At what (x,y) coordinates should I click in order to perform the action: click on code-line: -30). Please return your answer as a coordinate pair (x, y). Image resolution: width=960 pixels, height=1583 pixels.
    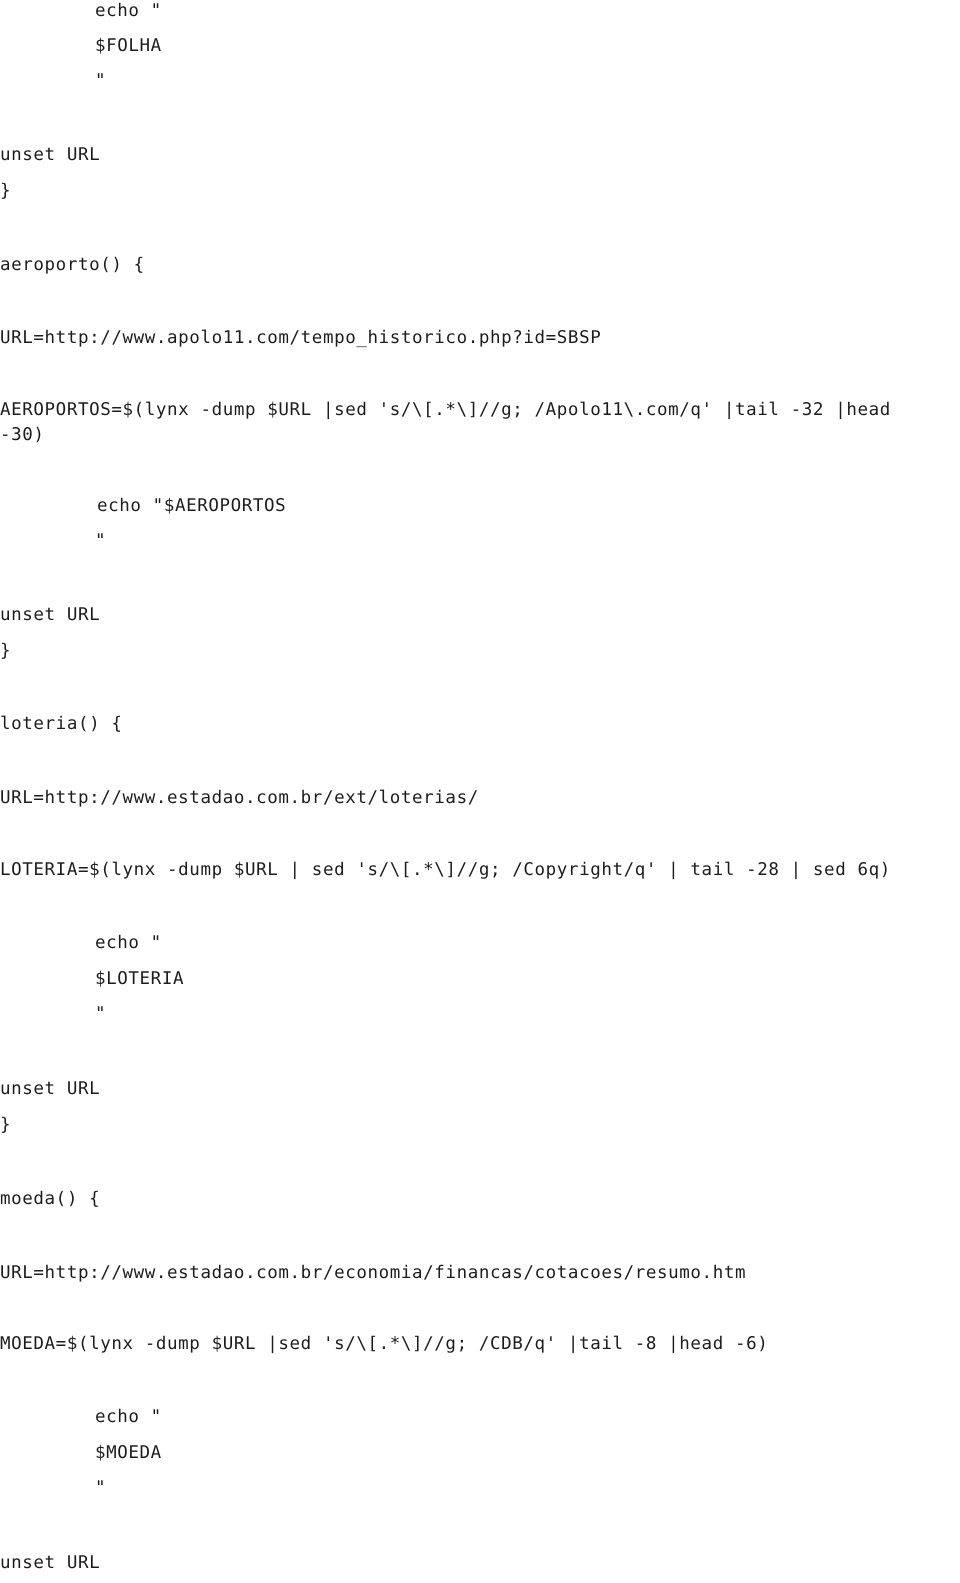
    Looking at the image, I should click on (22, 435).